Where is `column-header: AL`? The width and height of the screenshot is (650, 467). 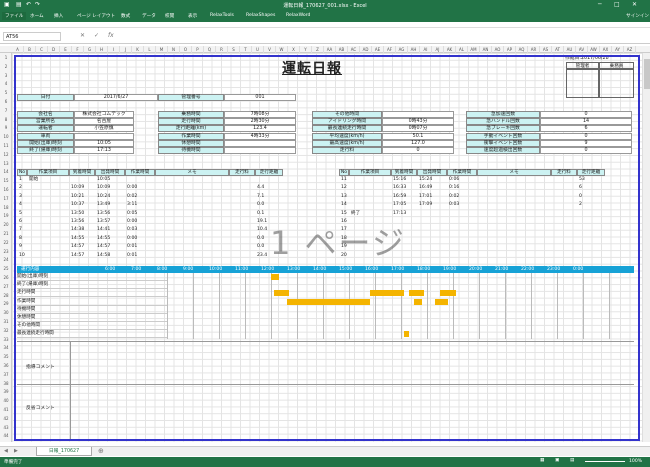
column-header: AL is located at coordinates (462, 49).